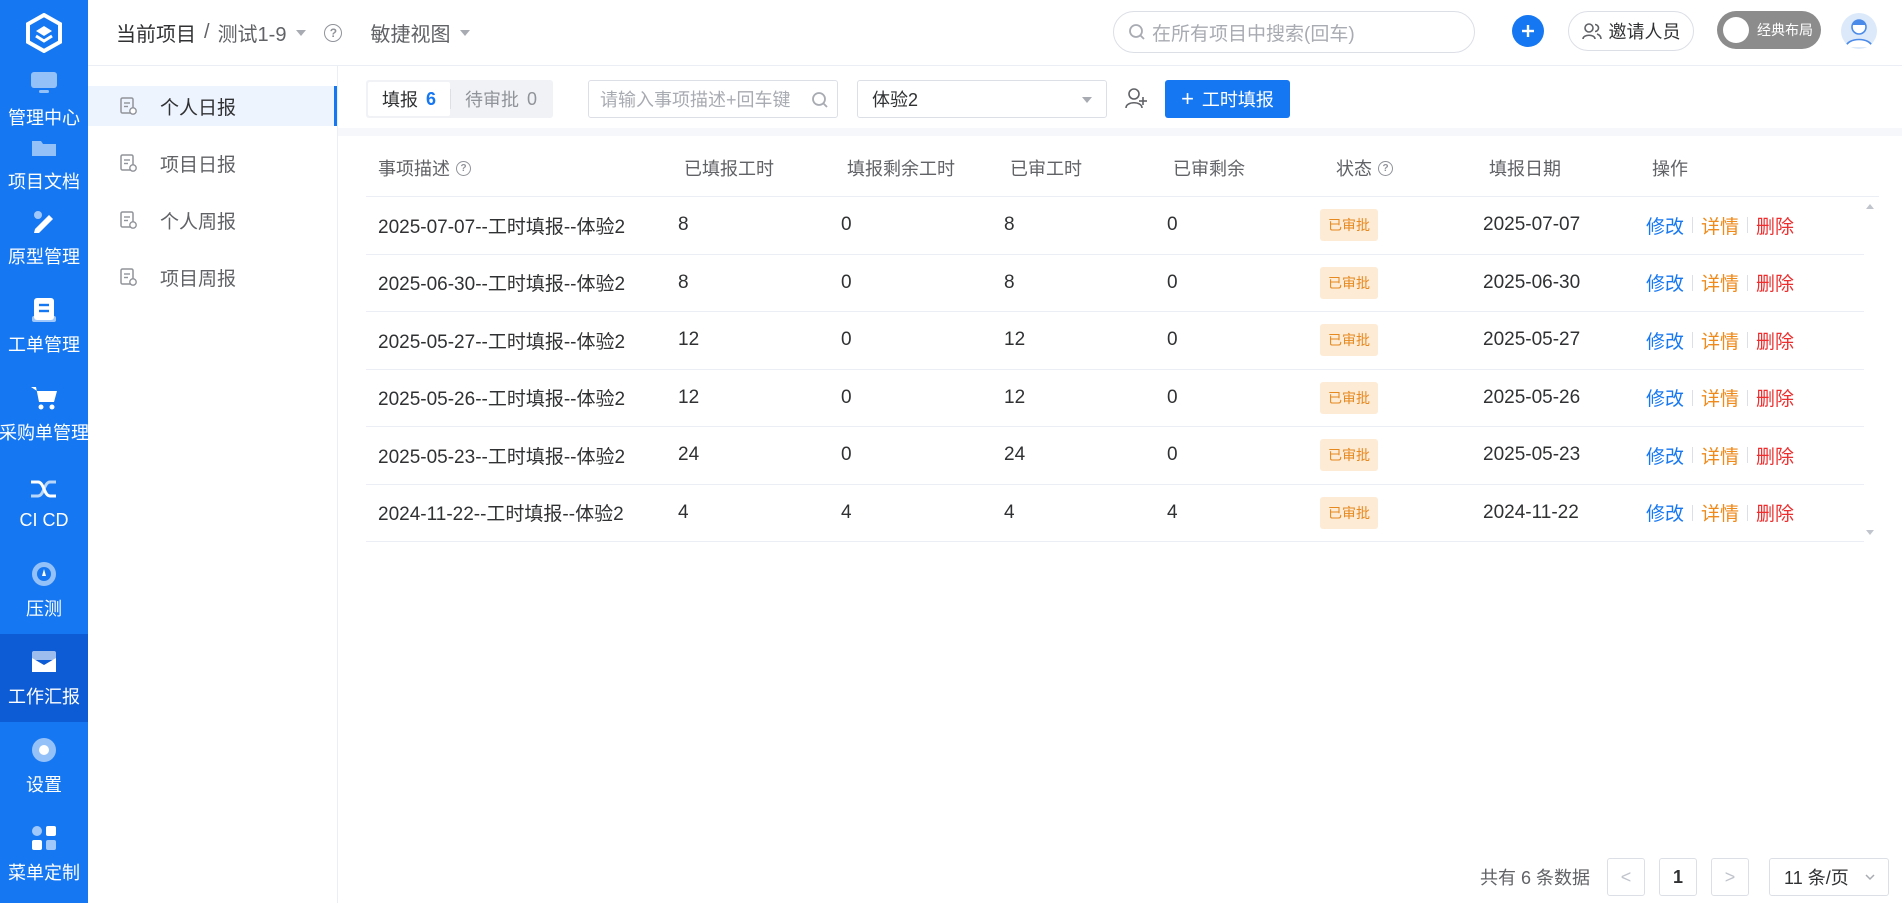 This screenshot has height=903, width=1902. I want to click on rail-item: 原型管理, so click(44, 238).